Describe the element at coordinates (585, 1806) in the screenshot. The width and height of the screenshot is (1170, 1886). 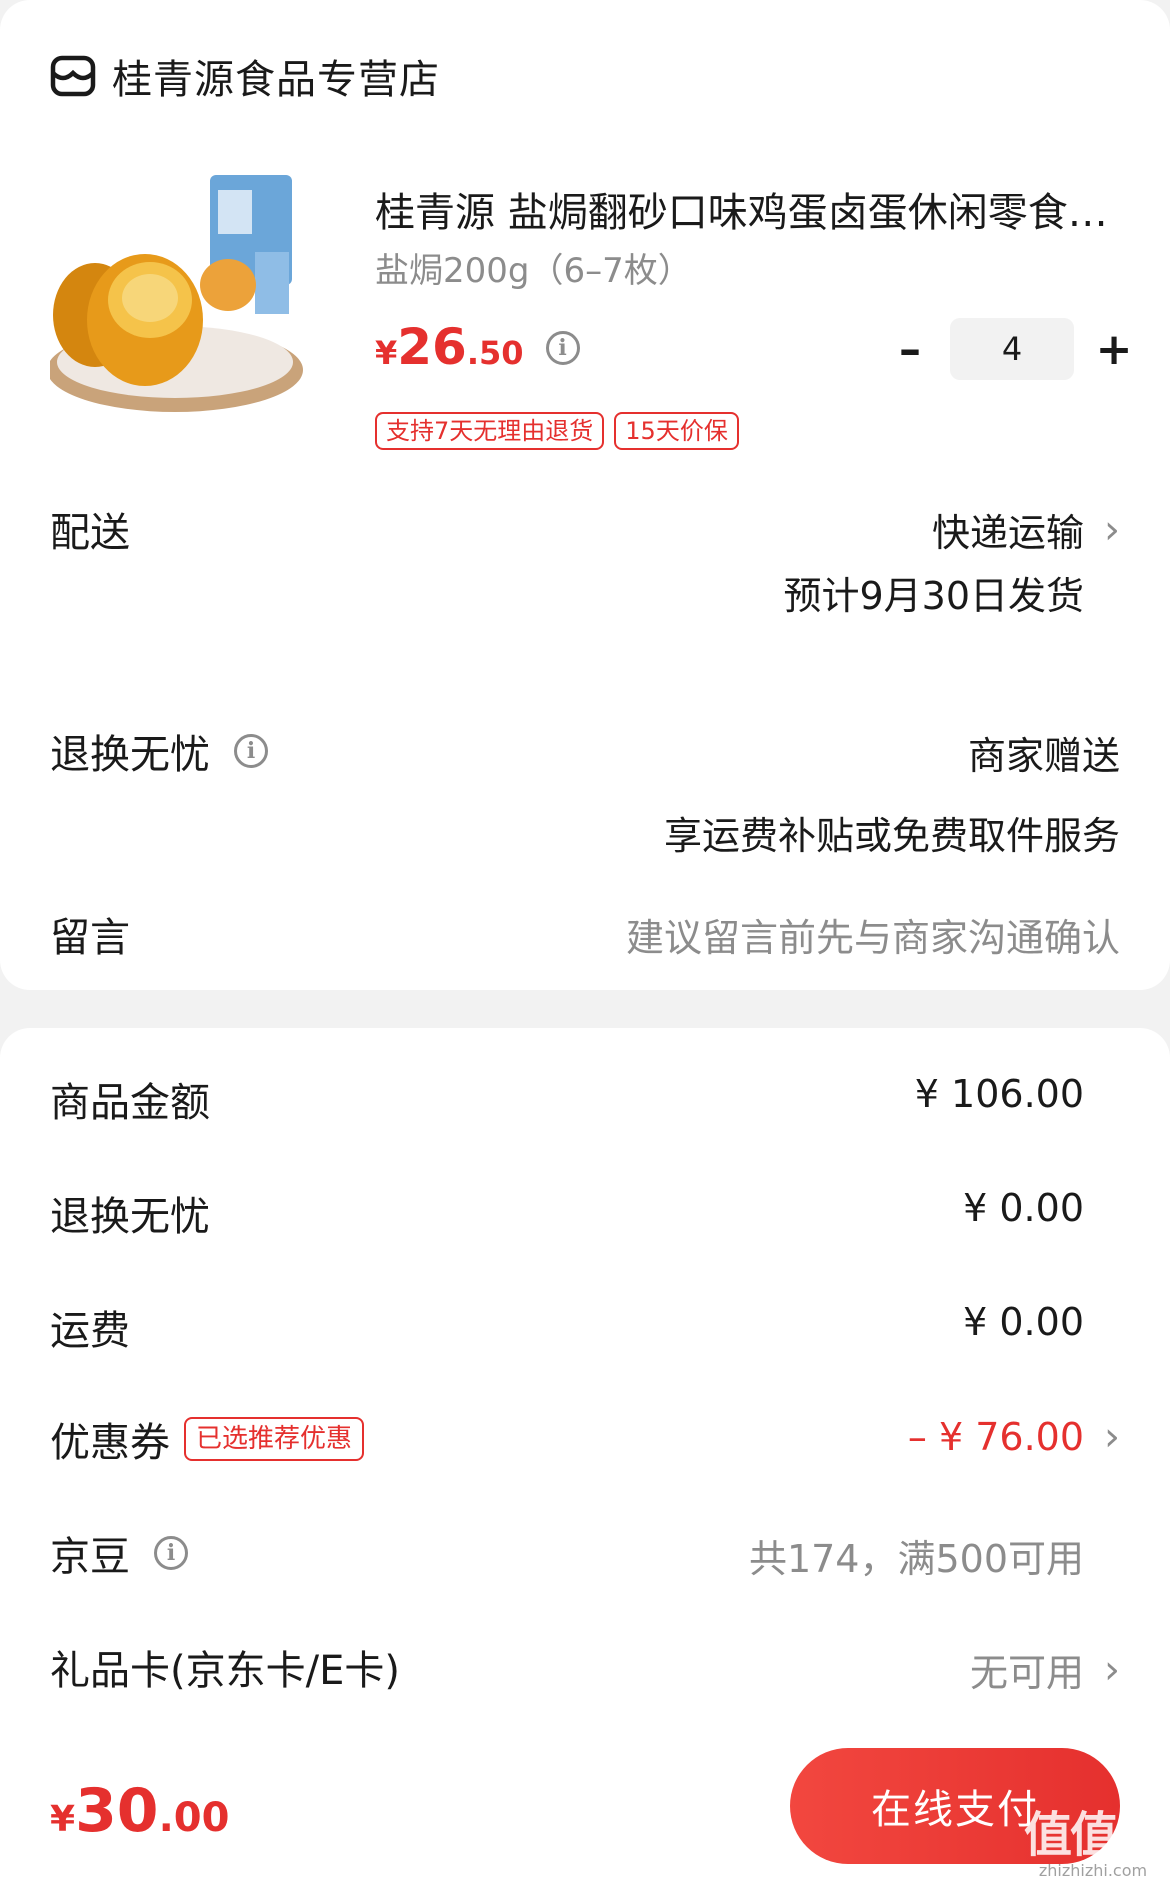
I see `checkout-bar: ¥ 30 .00 在线支付 值值值 zhizhizhi.com` at that location.